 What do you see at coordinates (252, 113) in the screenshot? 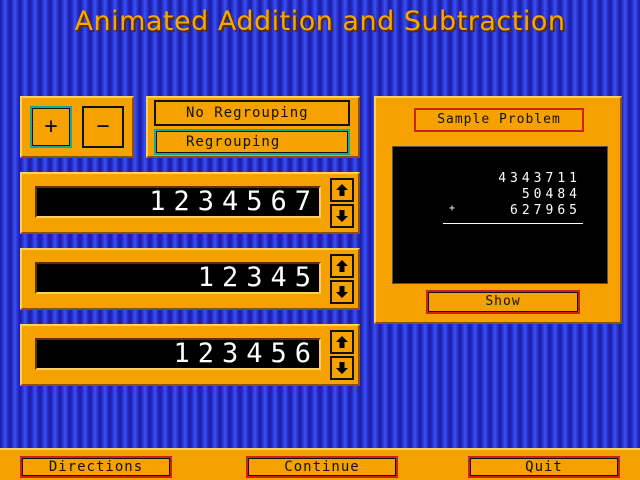
I see `no-regrouping-button: No Regrouping` at bounding box center [252, 113].